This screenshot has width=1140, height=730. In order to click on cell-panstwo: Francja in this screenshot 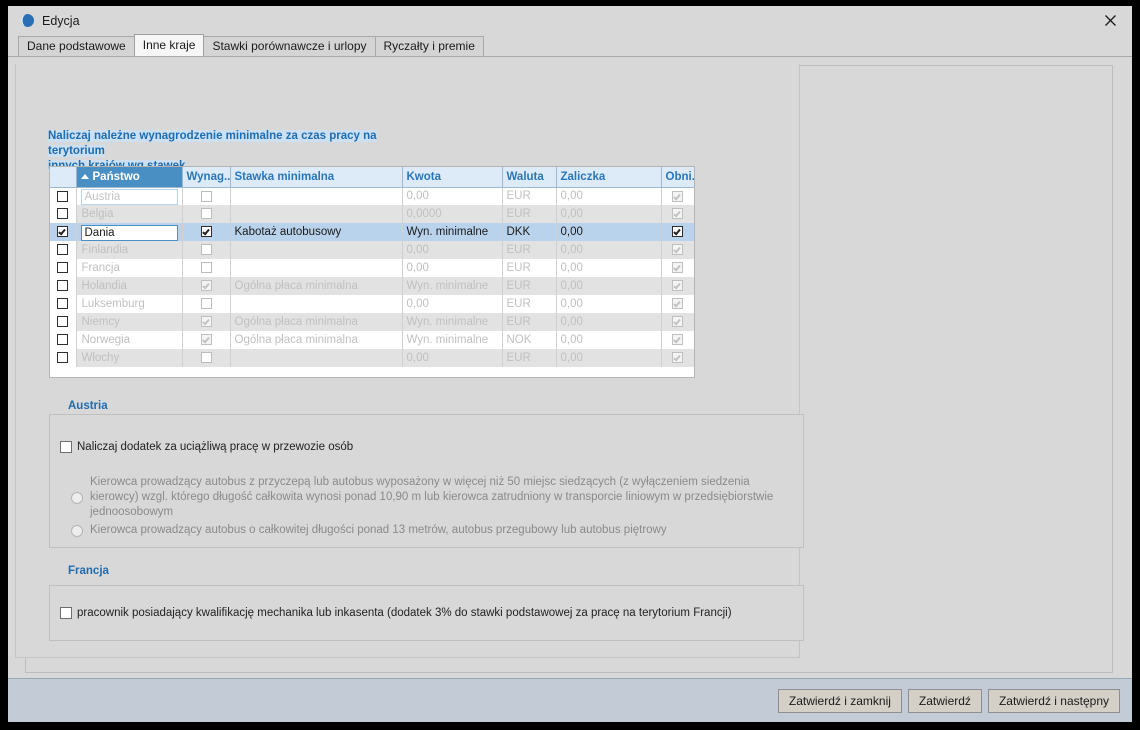, I will do `click(129, 268)`.